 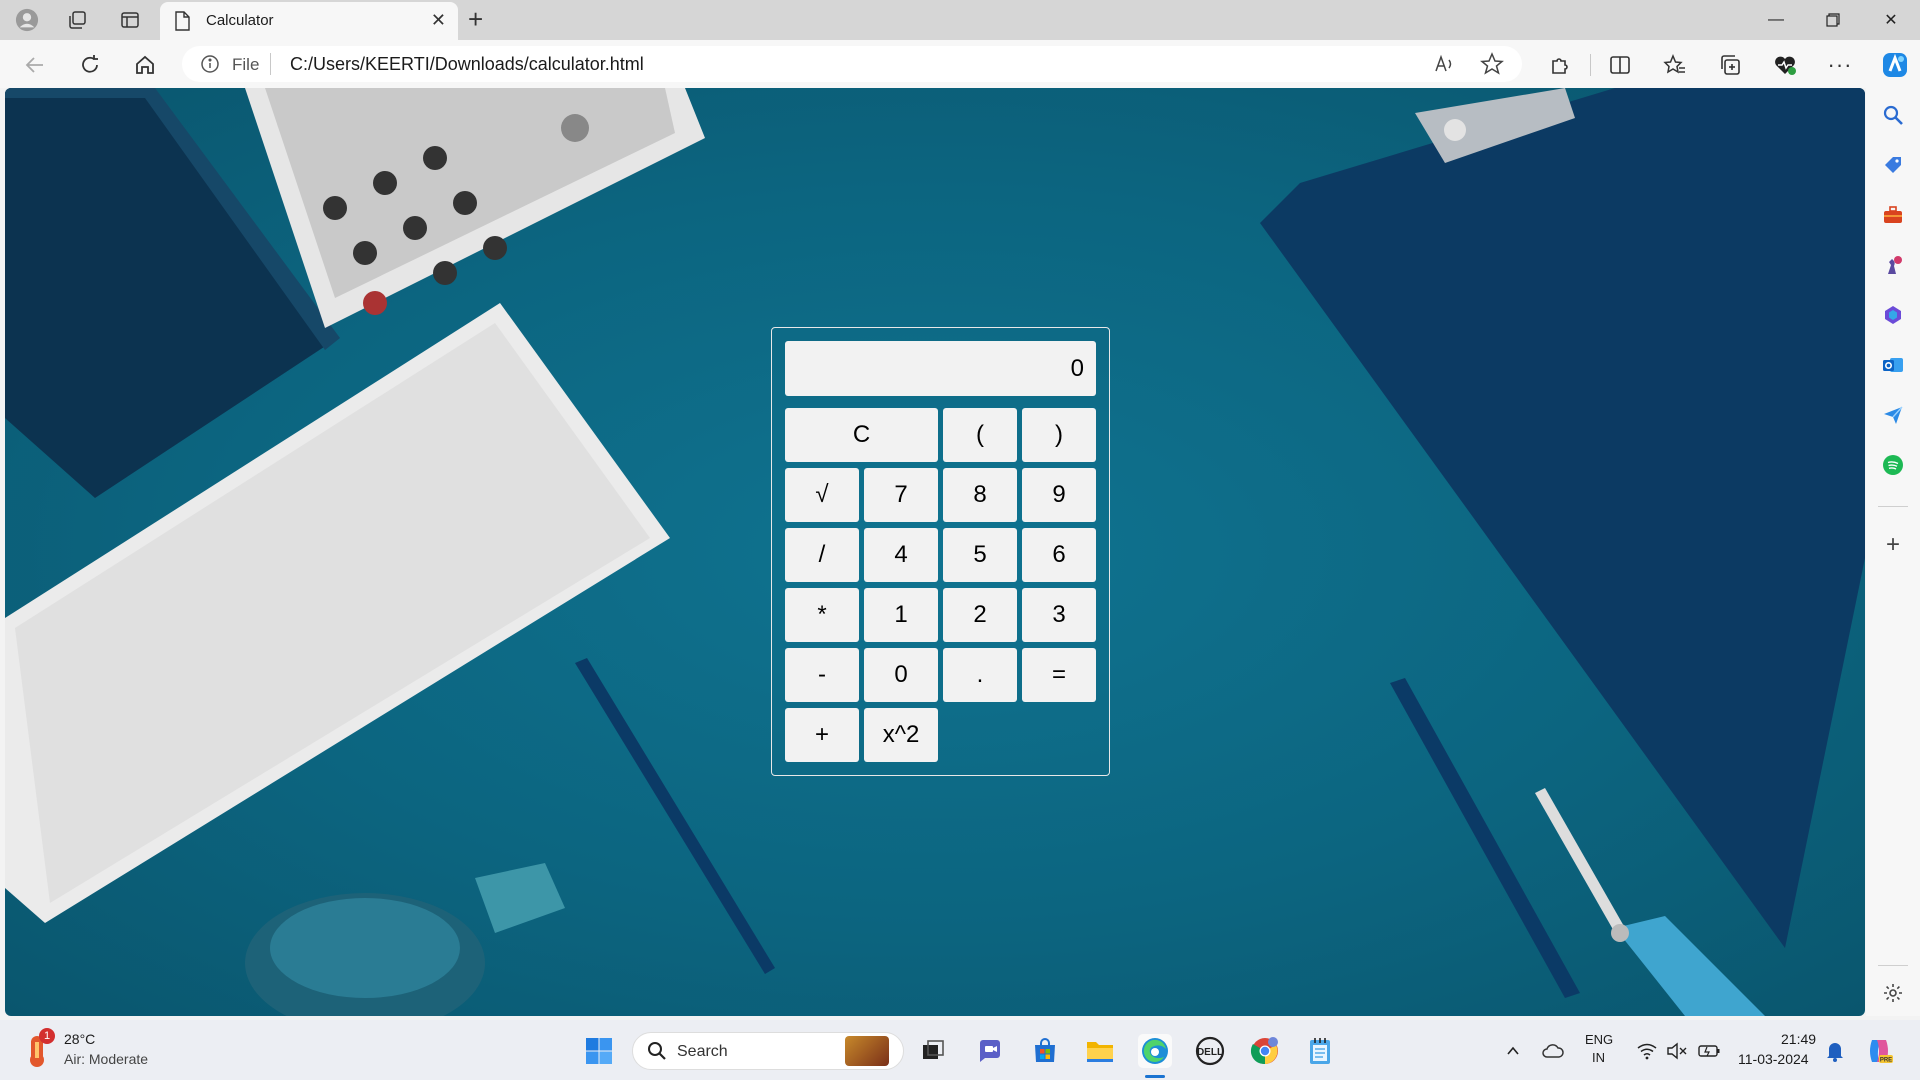 I want to click on toolbar-divider, so click(x=1590, y=65).